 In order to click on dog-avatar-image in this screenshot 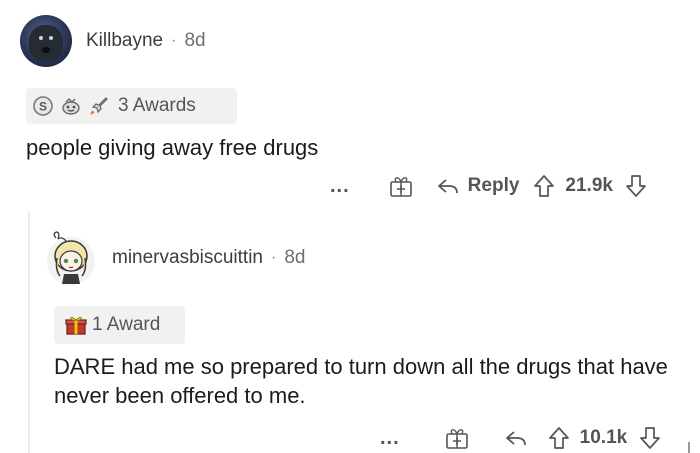, I will do `click(46, 43)`.